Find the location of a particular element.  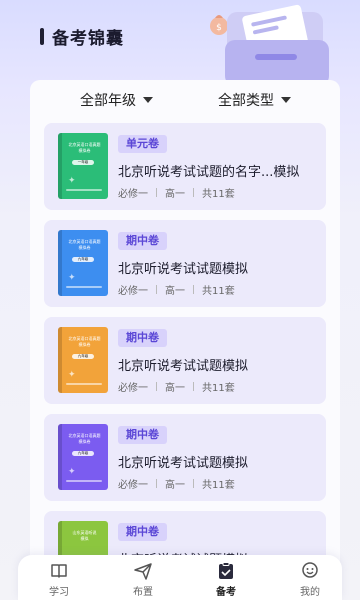

smiley-icon is located at coordinates (310, 570).